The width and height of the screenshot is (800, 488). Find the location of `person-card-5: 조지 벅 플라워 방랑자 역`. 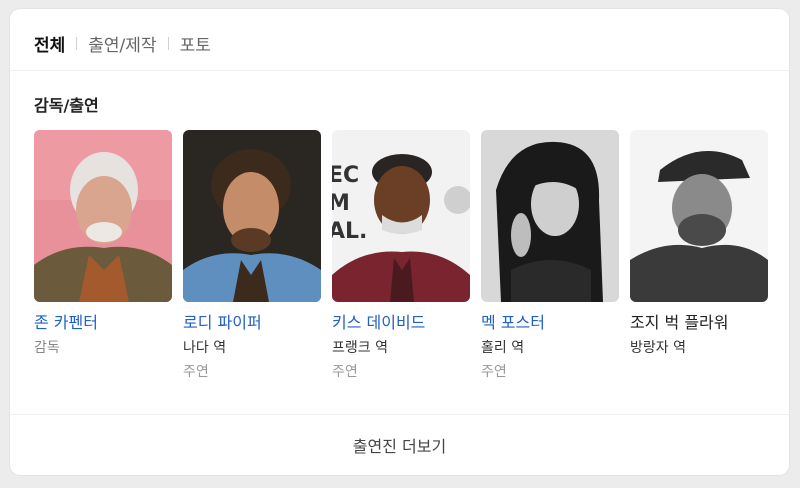

person-card-5: 조지 벅 플라워 방랑자 역 is located at coordinates (699, 256).